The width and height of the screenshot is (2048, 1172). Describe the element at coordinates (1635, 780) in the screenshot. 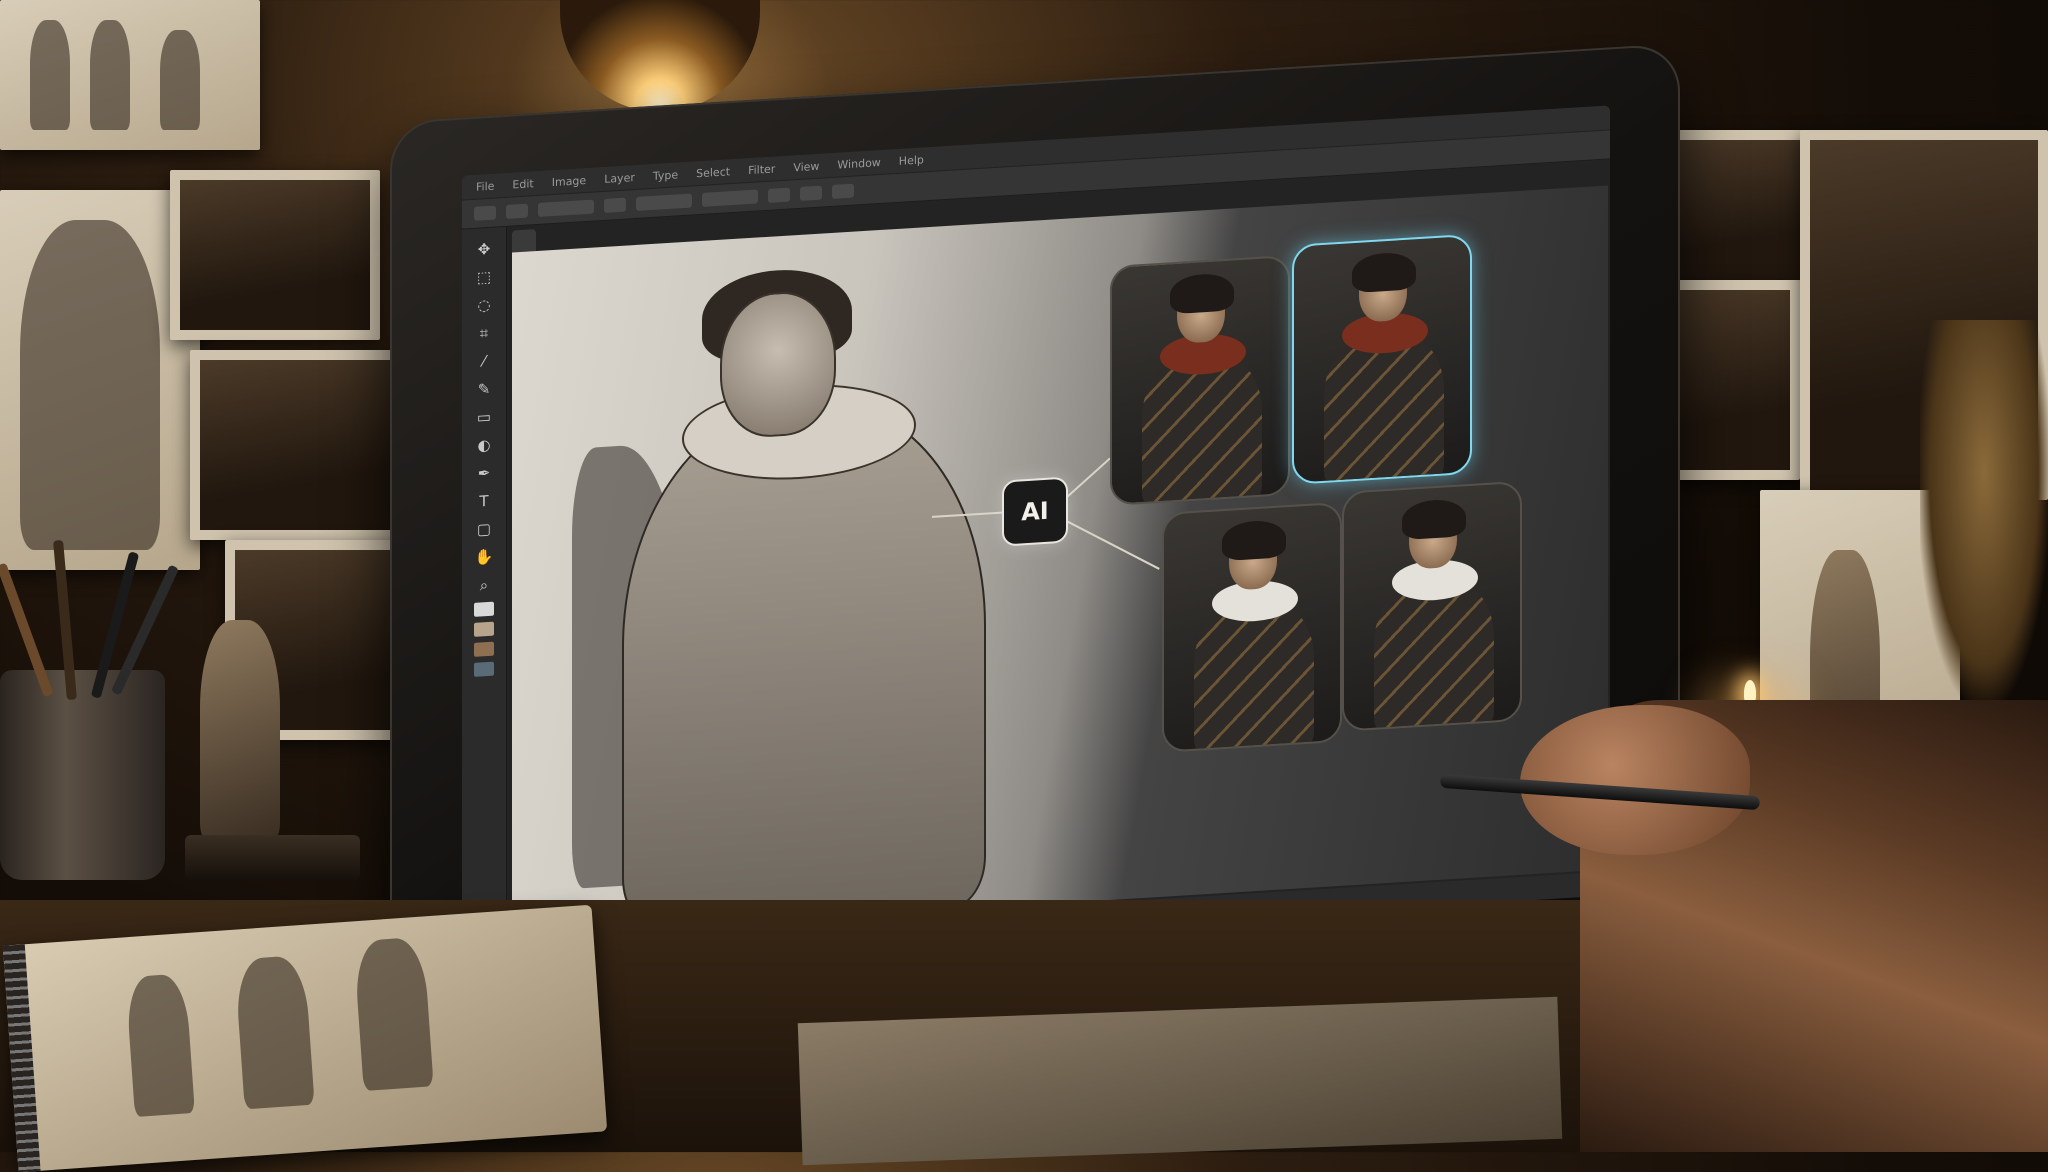

I see `artist-hand` at that location.